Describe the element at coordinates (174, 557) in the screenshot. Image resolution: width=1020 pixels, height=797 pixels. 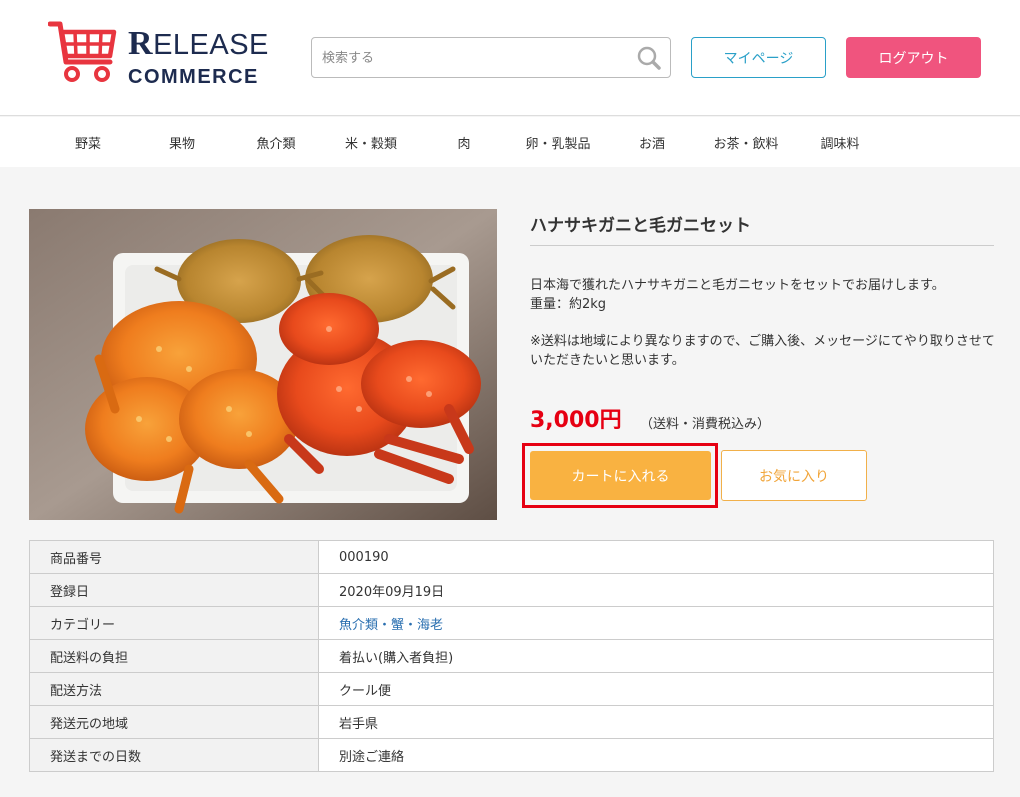
I see `spec-label: 商品番号` at that location.